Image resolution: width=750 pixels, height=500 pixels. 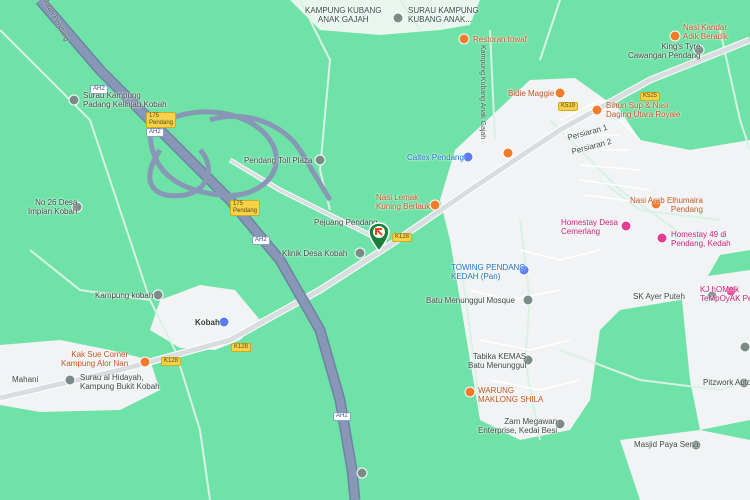 What do you see at coordinates (403, 202) in the screenshot?
I see `label-nasi-lemak: Nasi Lemak Kuning Berlauk` at bounding box center [403, 202].